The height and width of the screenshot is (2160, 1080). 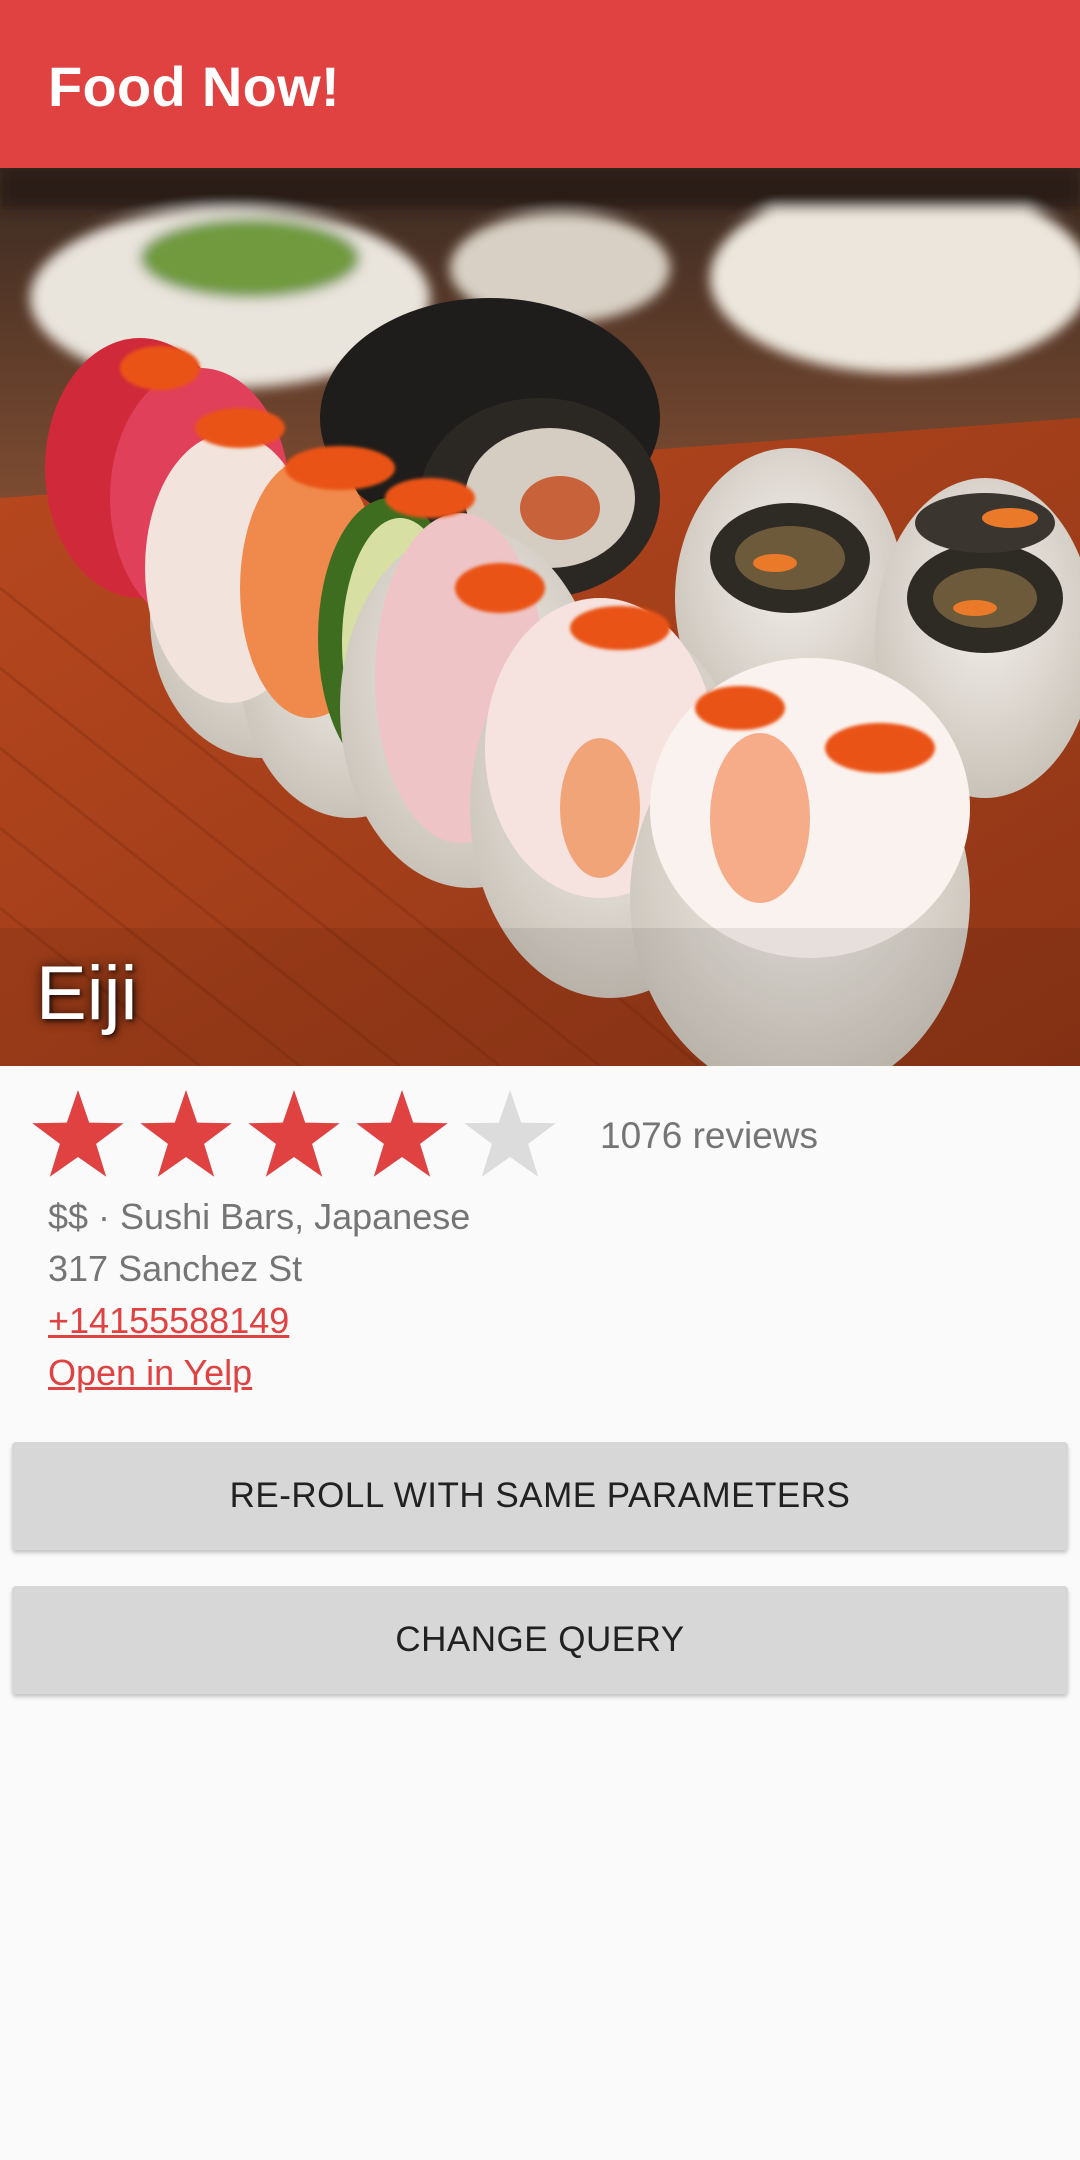 What do you see at coordinates (540, 84) in the screenshot?
I see `app-bar: Food Now!` at bounding box center [540, 84].